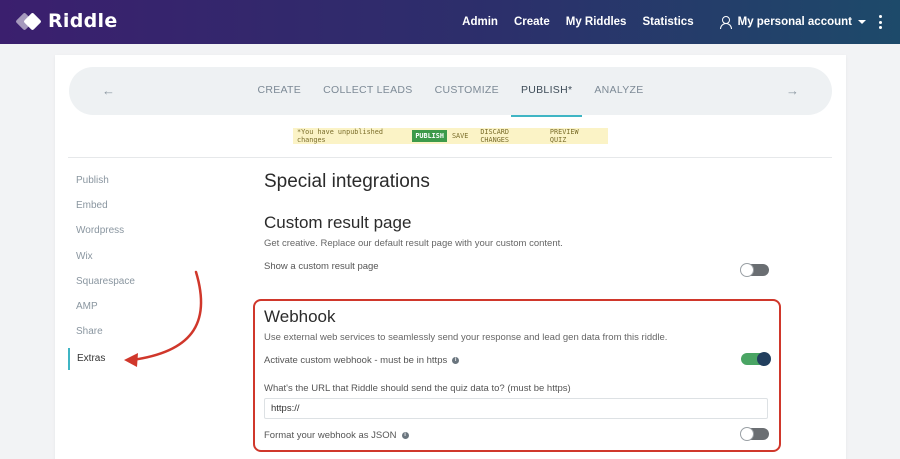 This screenshot has width=900, height=459. Describe the element at coordinates (330, 435) in the screenshot. I see `json-format-label: Format your webhook as JSON` at that location.